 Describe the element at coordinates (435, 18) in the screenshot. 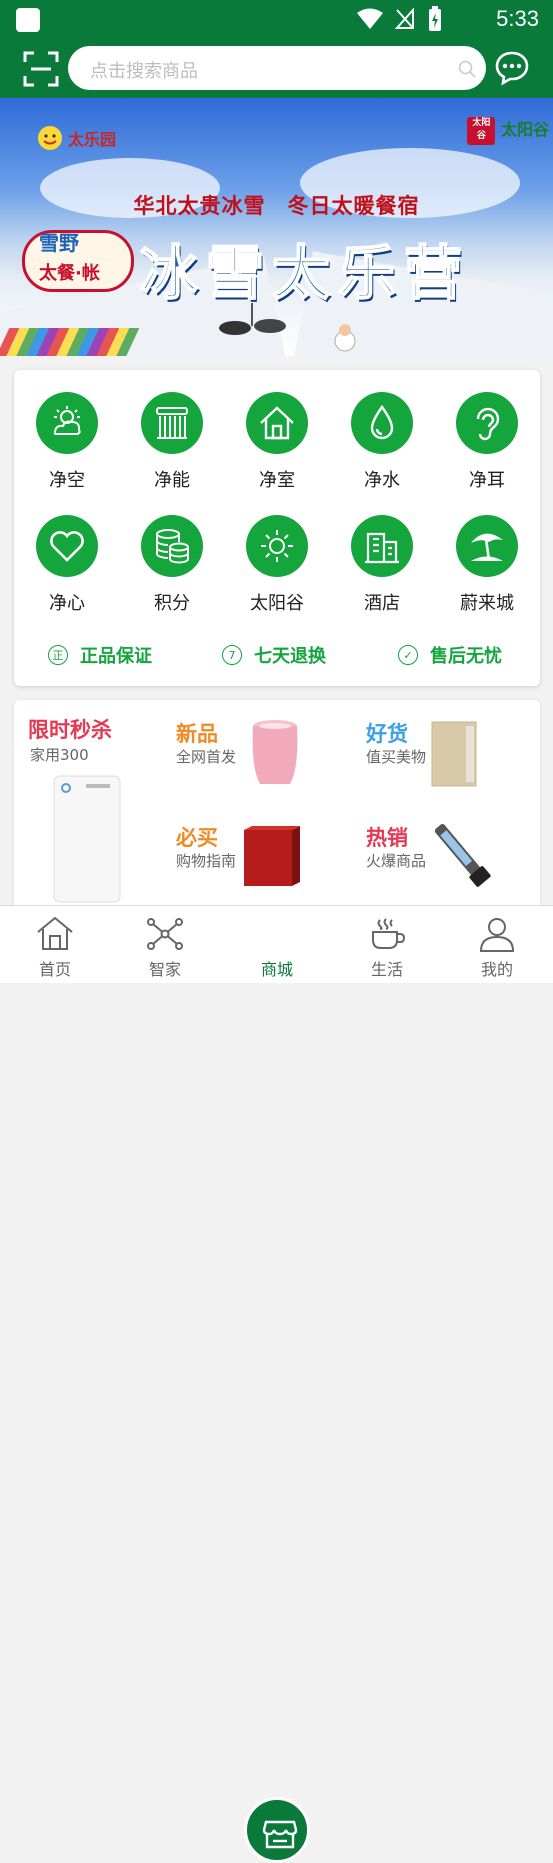

I see `battery-icon` at that location.